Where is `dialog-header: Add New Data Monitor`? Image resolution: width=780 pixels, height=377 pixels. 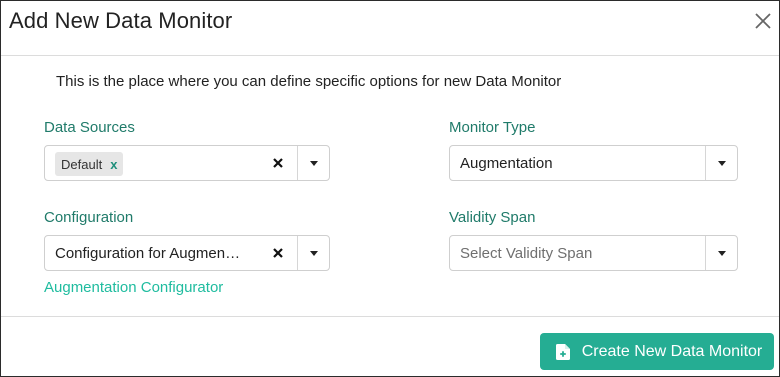
dialog-header: Add New Data Monitor is located at coordinates (390, 28).